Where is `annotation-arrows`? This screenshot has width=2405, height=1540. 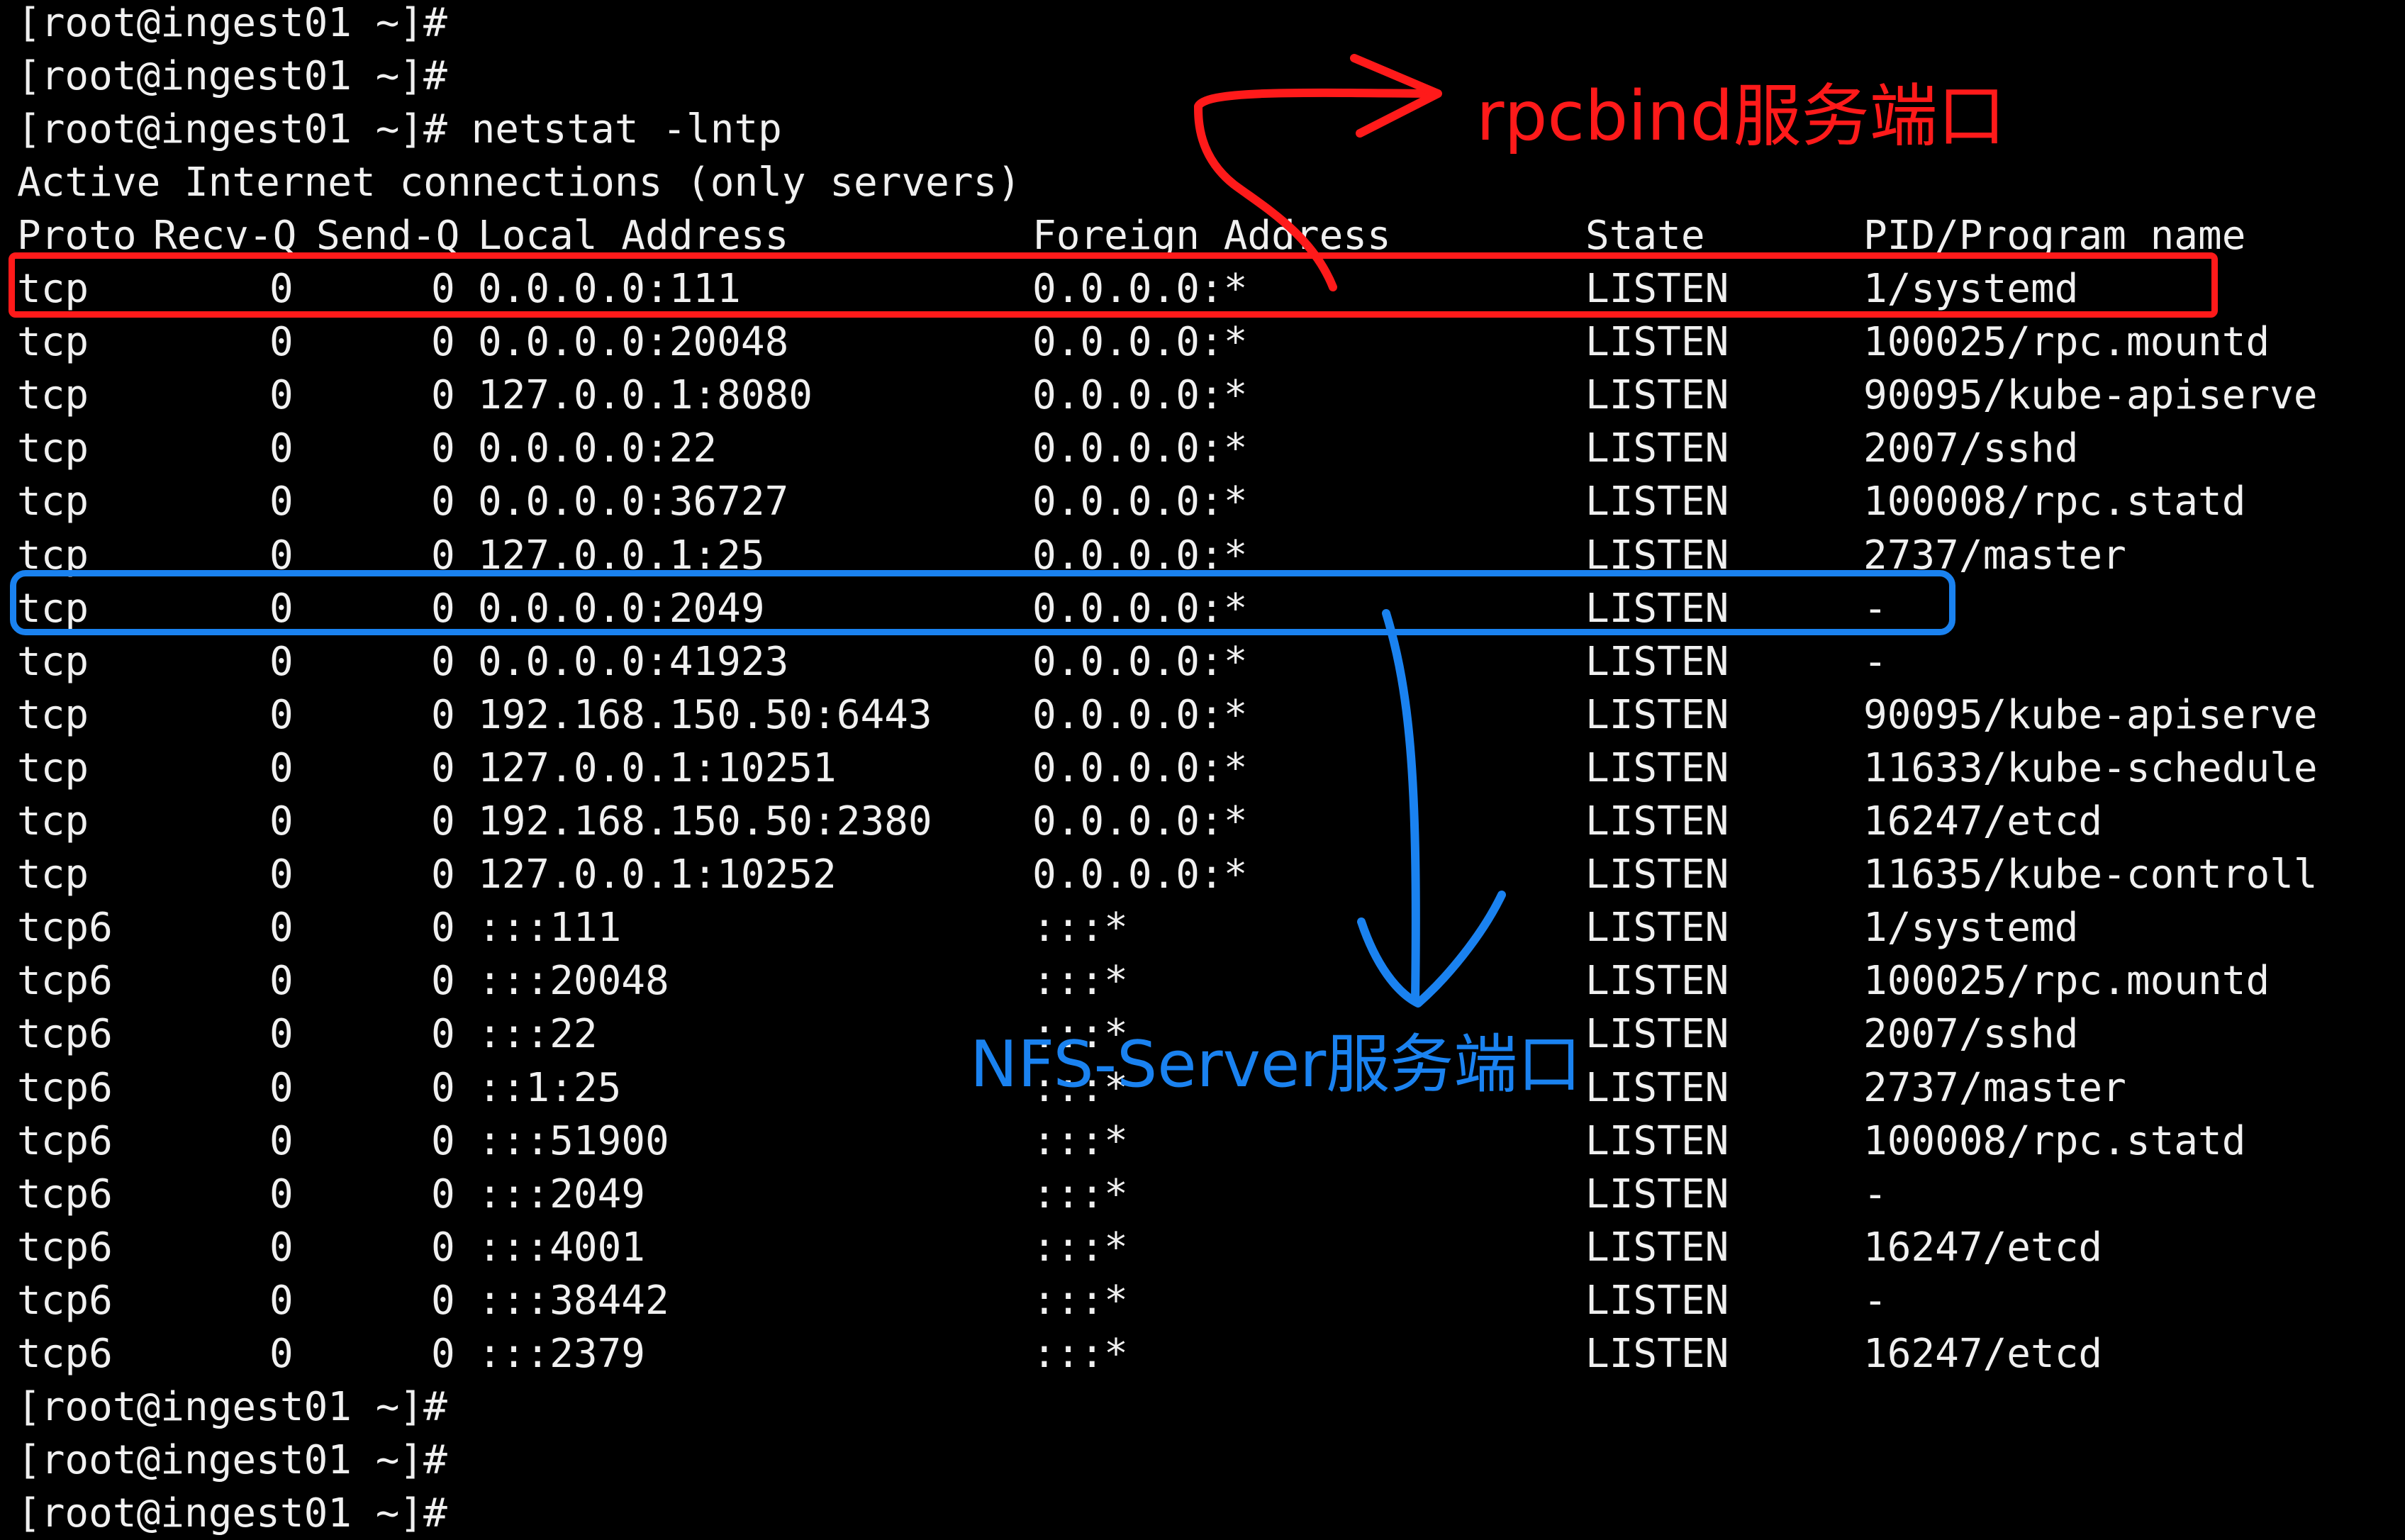
annotation-arrows is located at coordinates (1350, 531).